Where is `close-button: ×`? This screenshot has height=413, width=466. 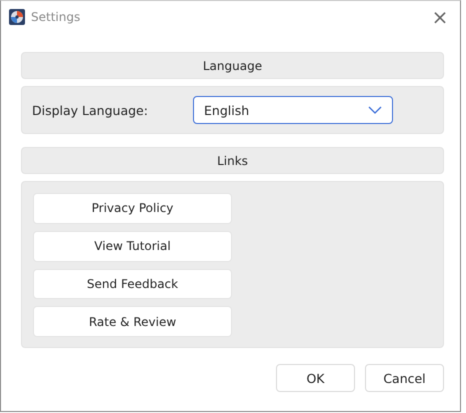
close-button: × is located at coordinates (440, 17).